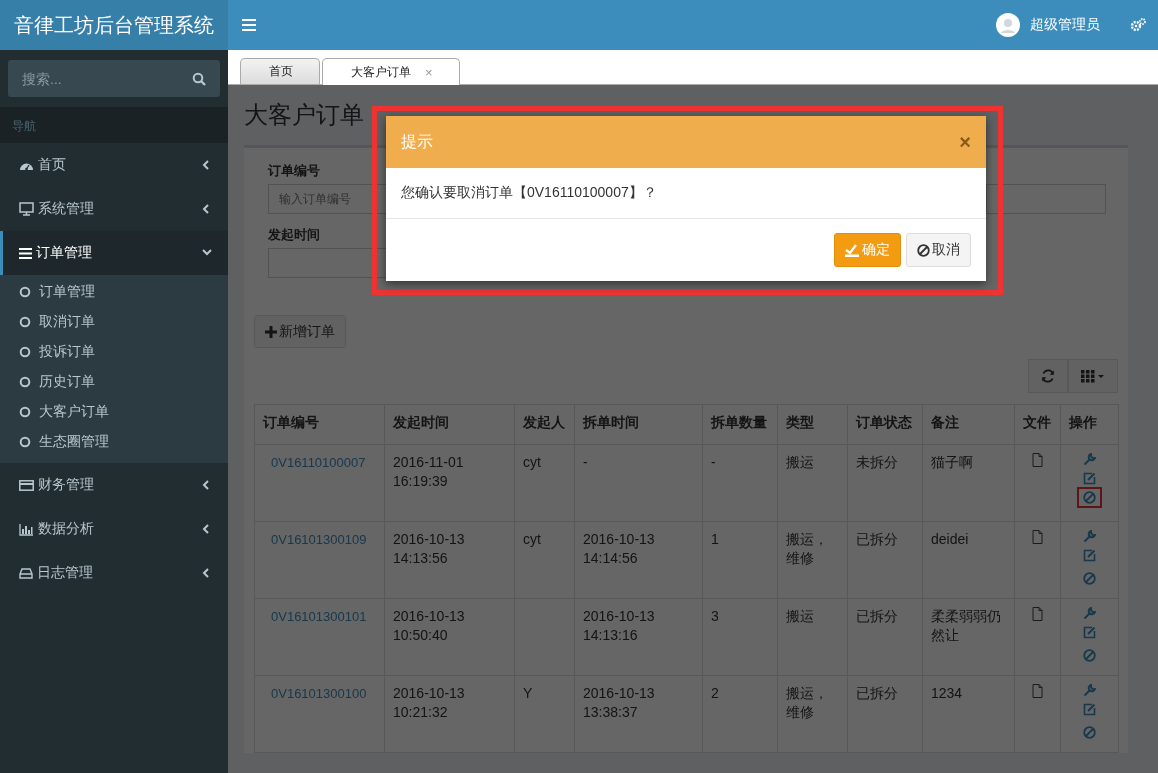 Image resolution: width=1158 pixels, height=773 pixels. What do you see at coordinates (715, 693) in the screenshot?
I see `table-cell: 2` at bounding box center [715, 693].